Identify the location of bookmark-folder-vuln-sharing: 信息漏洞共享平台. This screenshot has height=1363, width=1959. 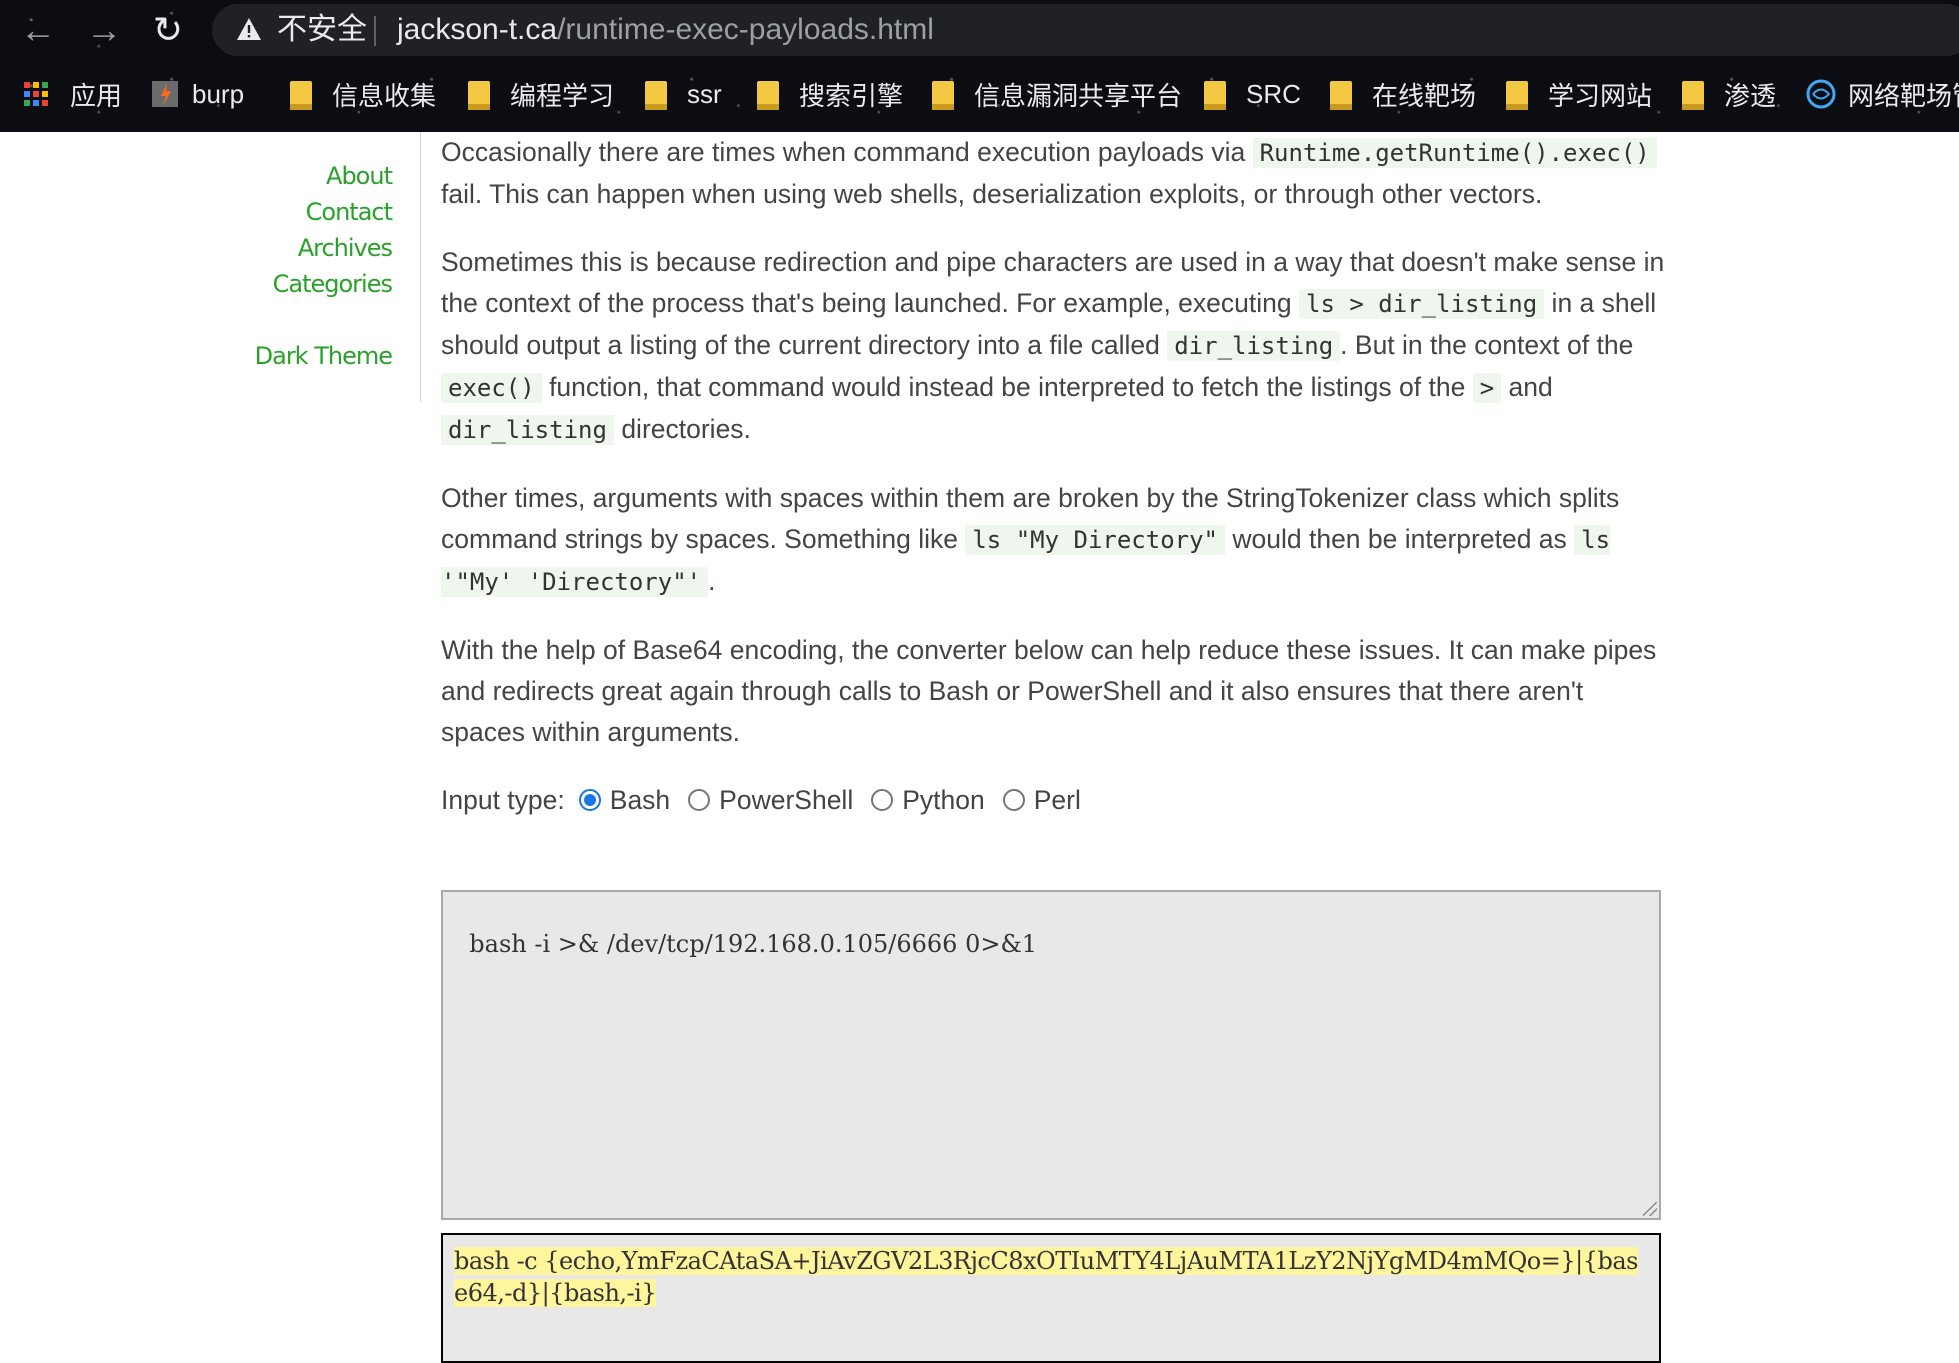
(1057, 94).